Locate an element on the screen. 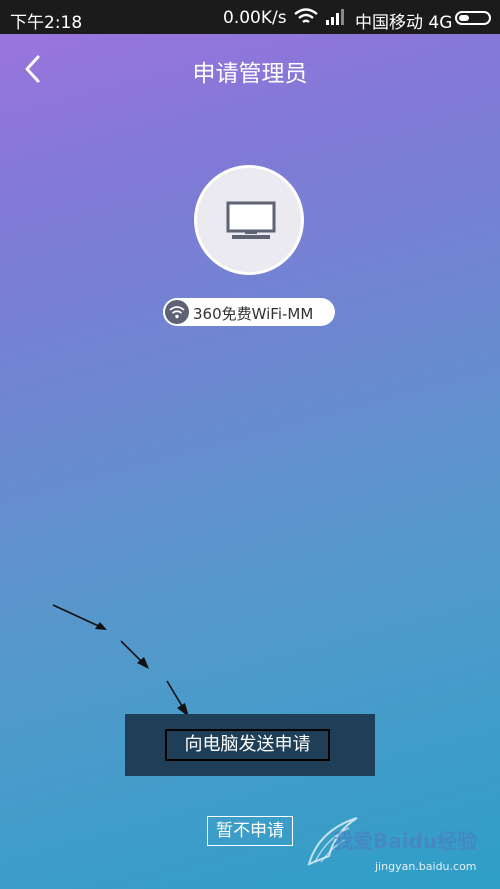 Image resolution: width=500 pixels, height=889 pixels. wifi-signal-icon is located at coordinates (306, 15).